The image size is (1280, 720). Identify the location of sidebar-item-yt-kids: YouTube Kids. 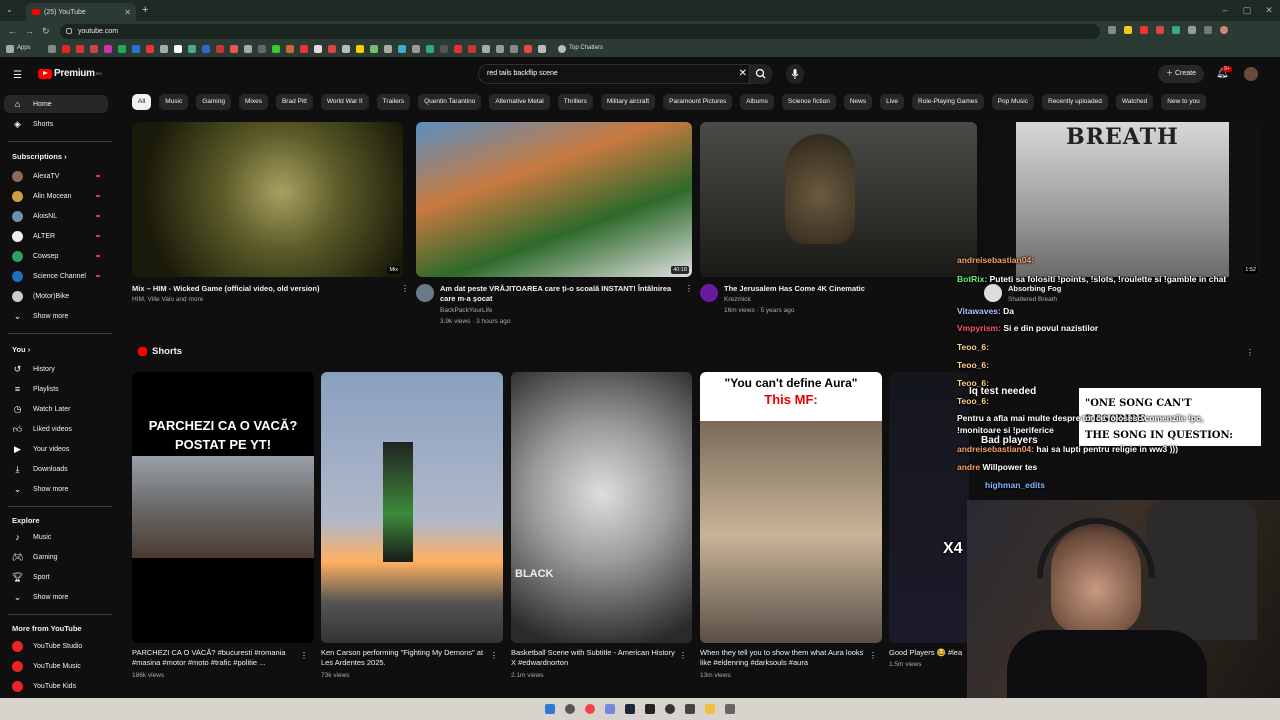
(56, 686).